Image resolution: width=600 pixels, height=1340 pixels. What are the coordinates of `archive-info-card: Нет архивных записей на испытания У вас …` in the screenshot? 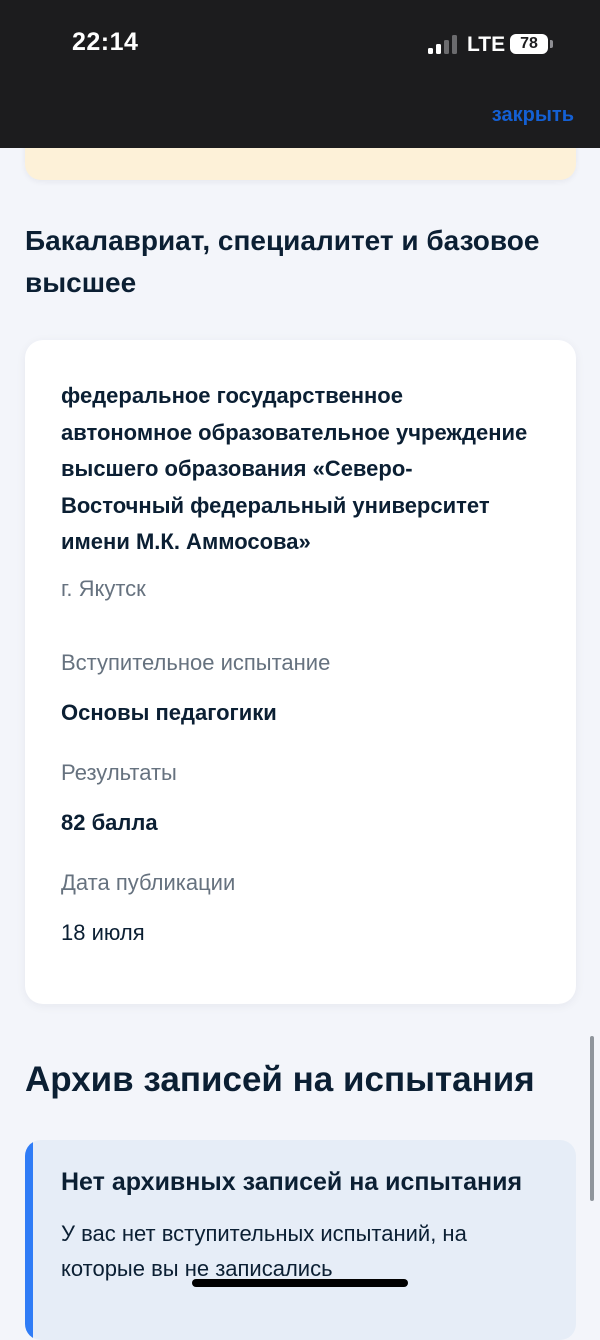 It's located at (300, 1240).